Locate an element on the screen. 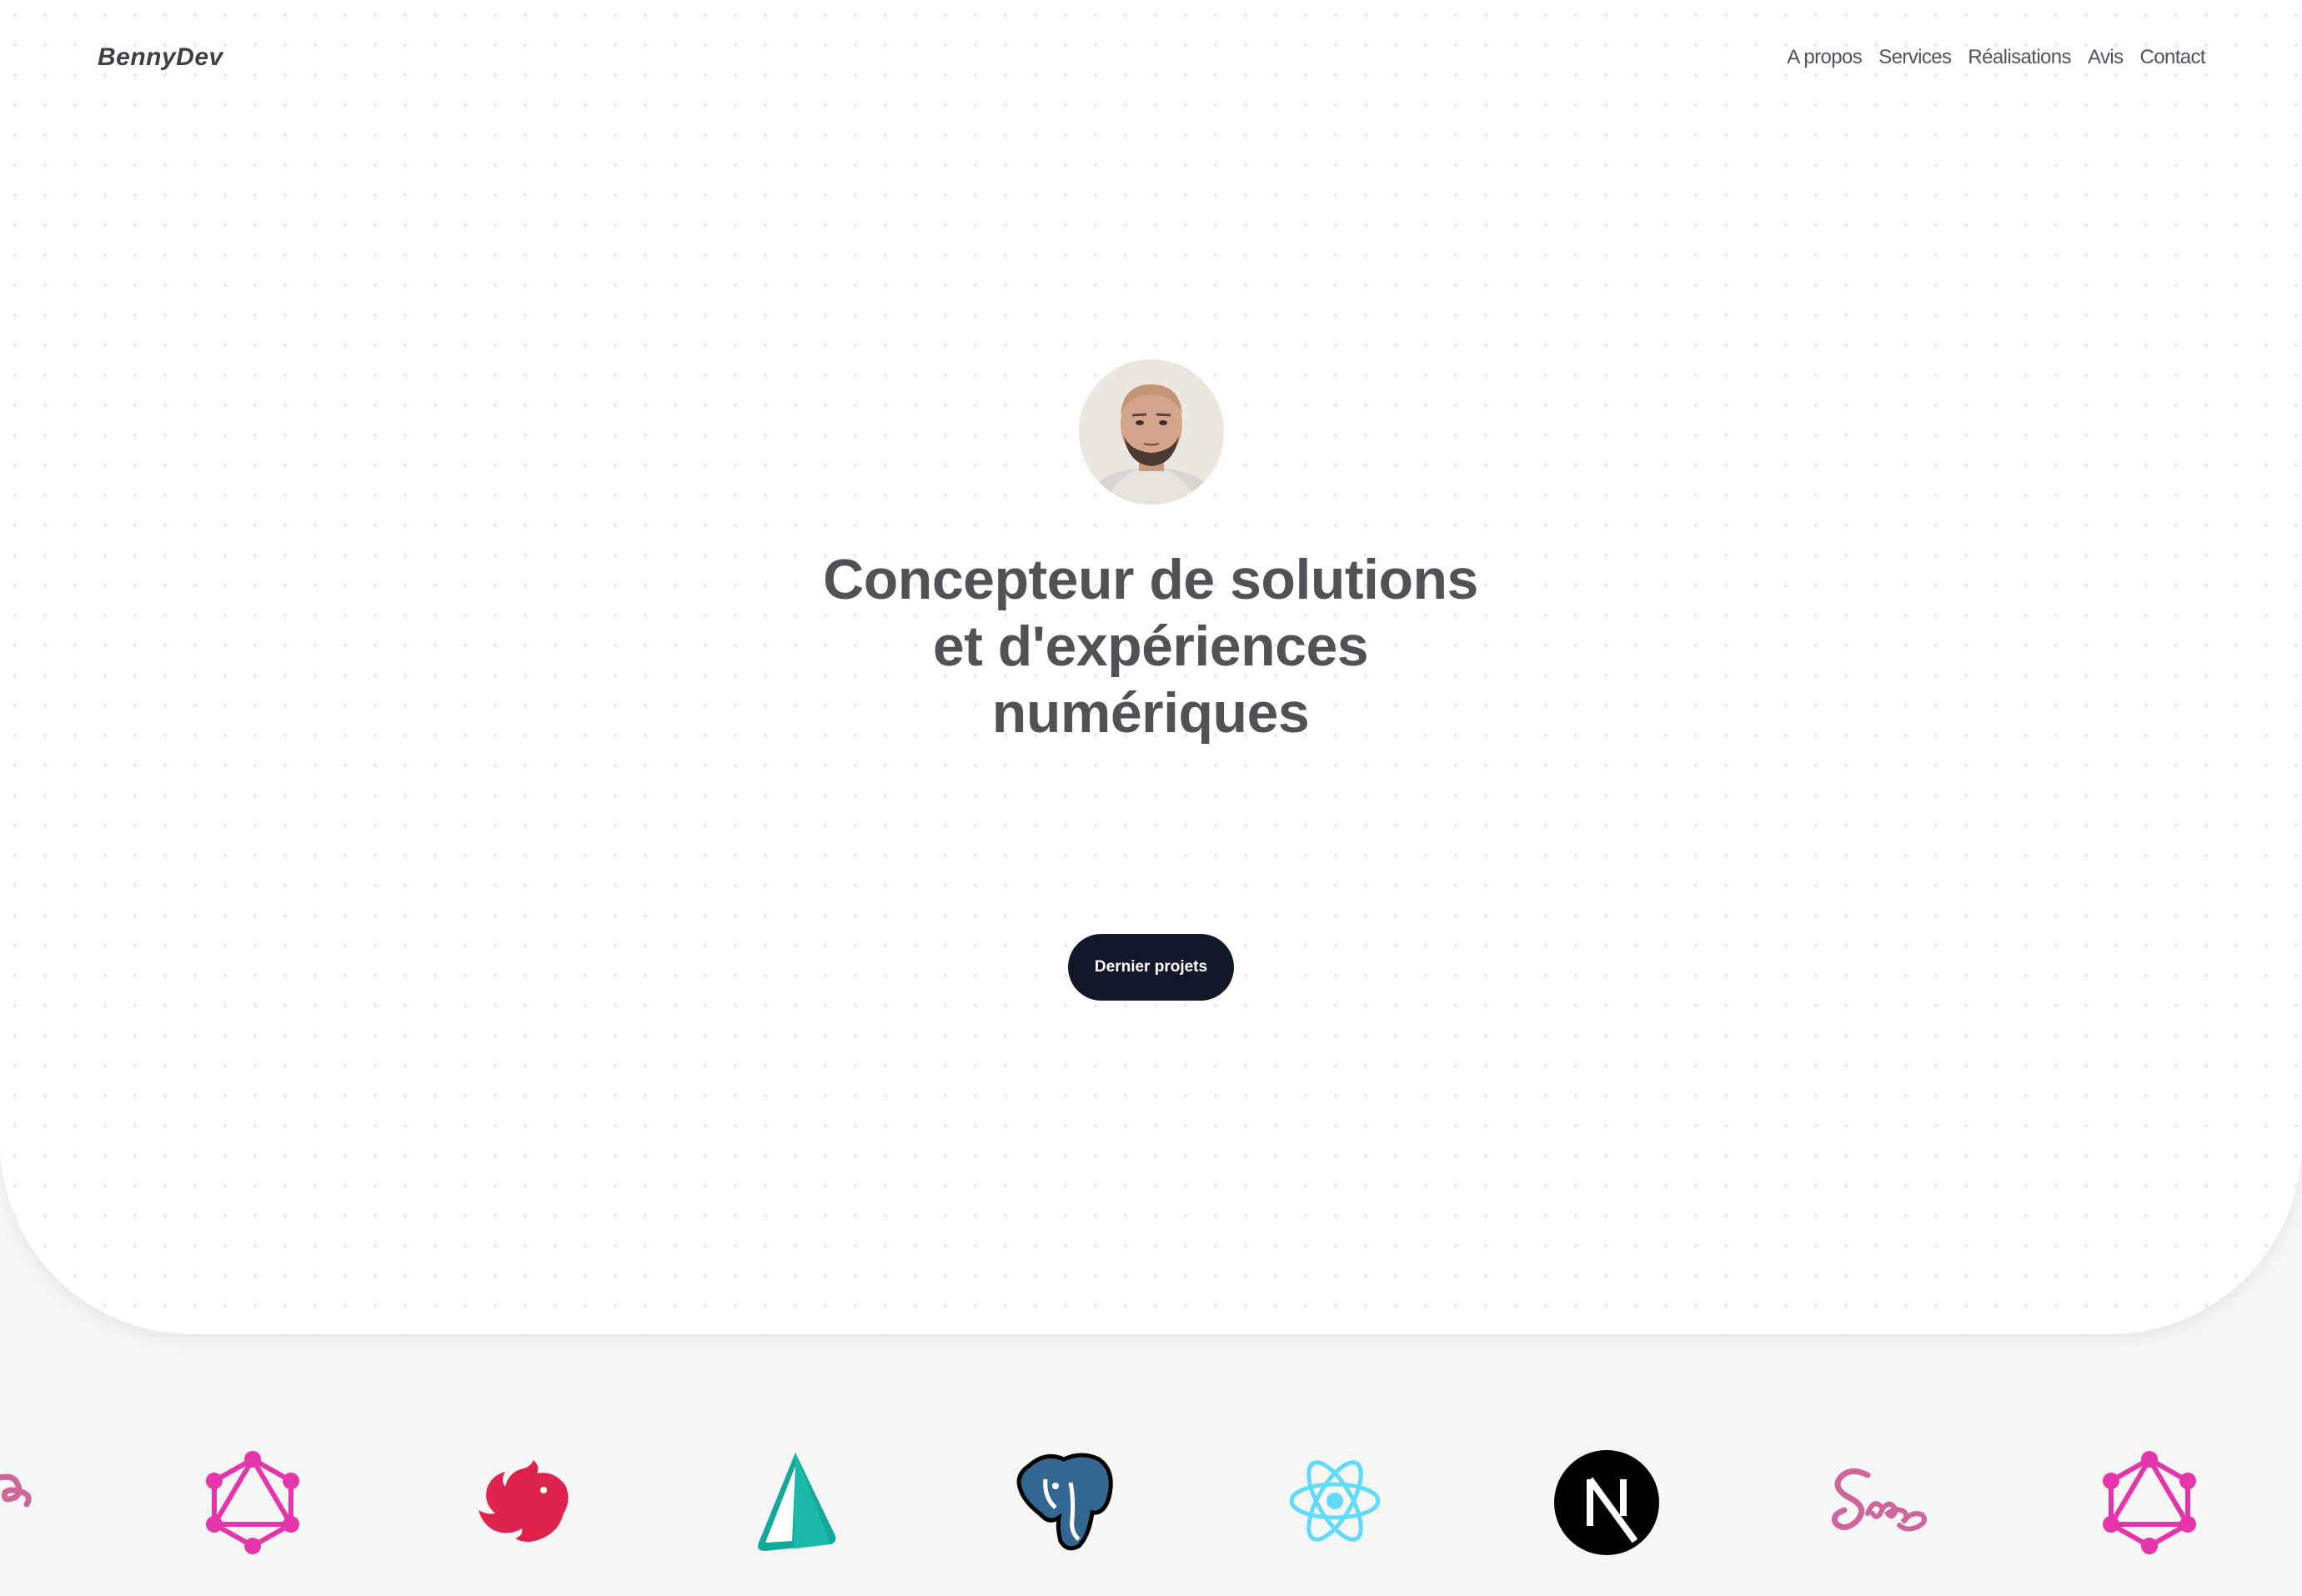  tech-logo-carousel is located at coordinates (1151, 1493).